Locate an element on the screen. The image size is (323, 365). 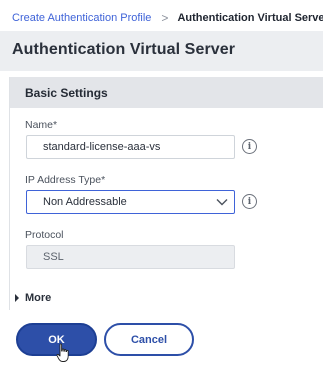
hand-cursor-icon is located at coordinates (62, 352).